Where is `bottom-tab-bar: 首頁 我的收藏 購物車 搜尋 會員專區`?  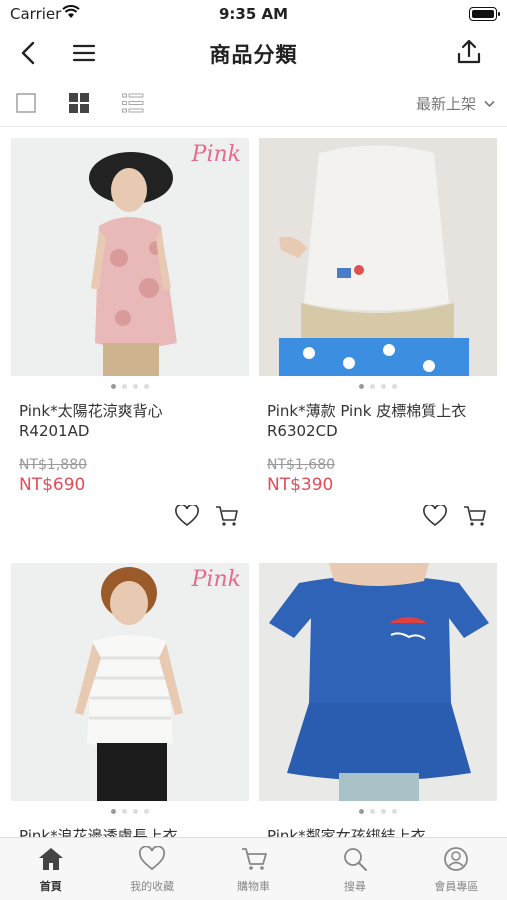
bottom-tab-bar: 首頁 我的收藏 購物車 搜尋 會員專區 is located at coordinates (253, 868).